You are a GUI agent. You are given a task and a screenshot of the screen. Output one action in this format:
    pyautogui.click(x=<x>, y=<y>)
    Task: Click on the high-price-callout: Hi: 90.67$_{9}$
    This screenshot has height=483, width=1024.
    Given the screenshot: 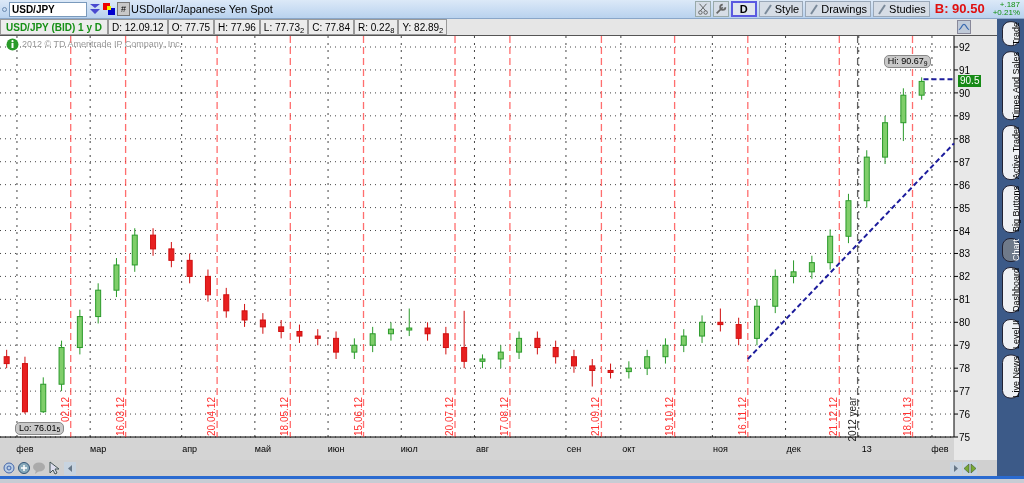 What is the action you would take?
    pyautogui.click(x=907, y=62)
    